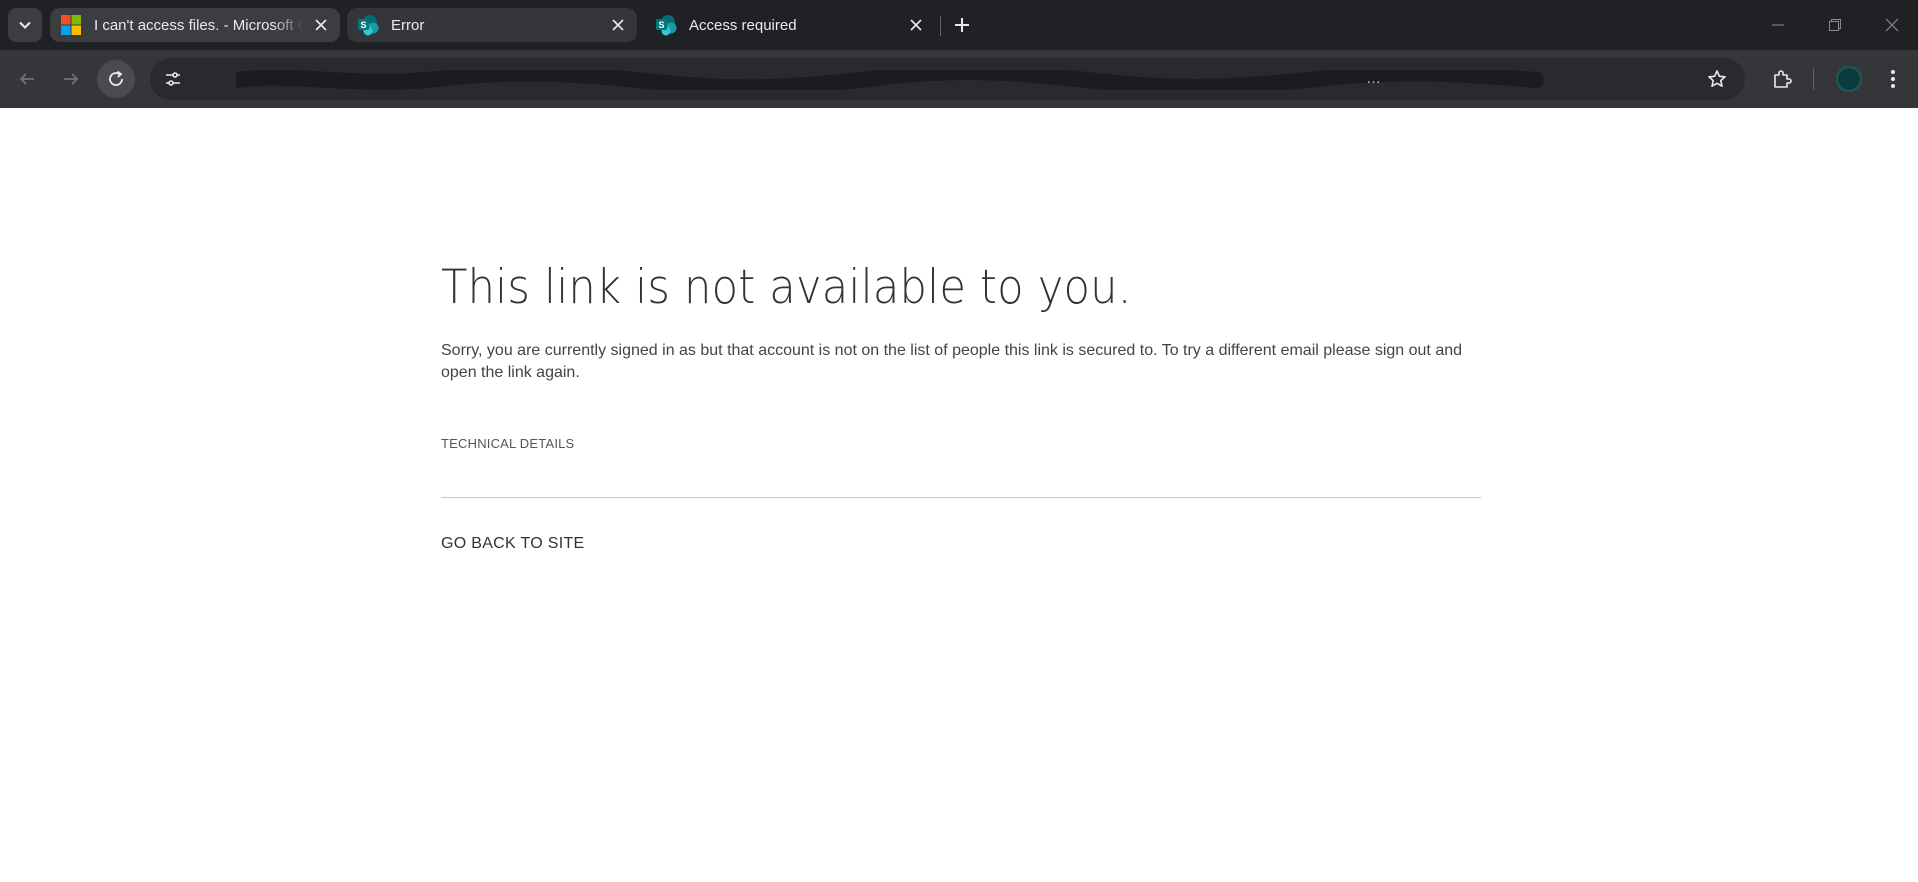  I want to click on arrow-right-icon, so click(71, 79).